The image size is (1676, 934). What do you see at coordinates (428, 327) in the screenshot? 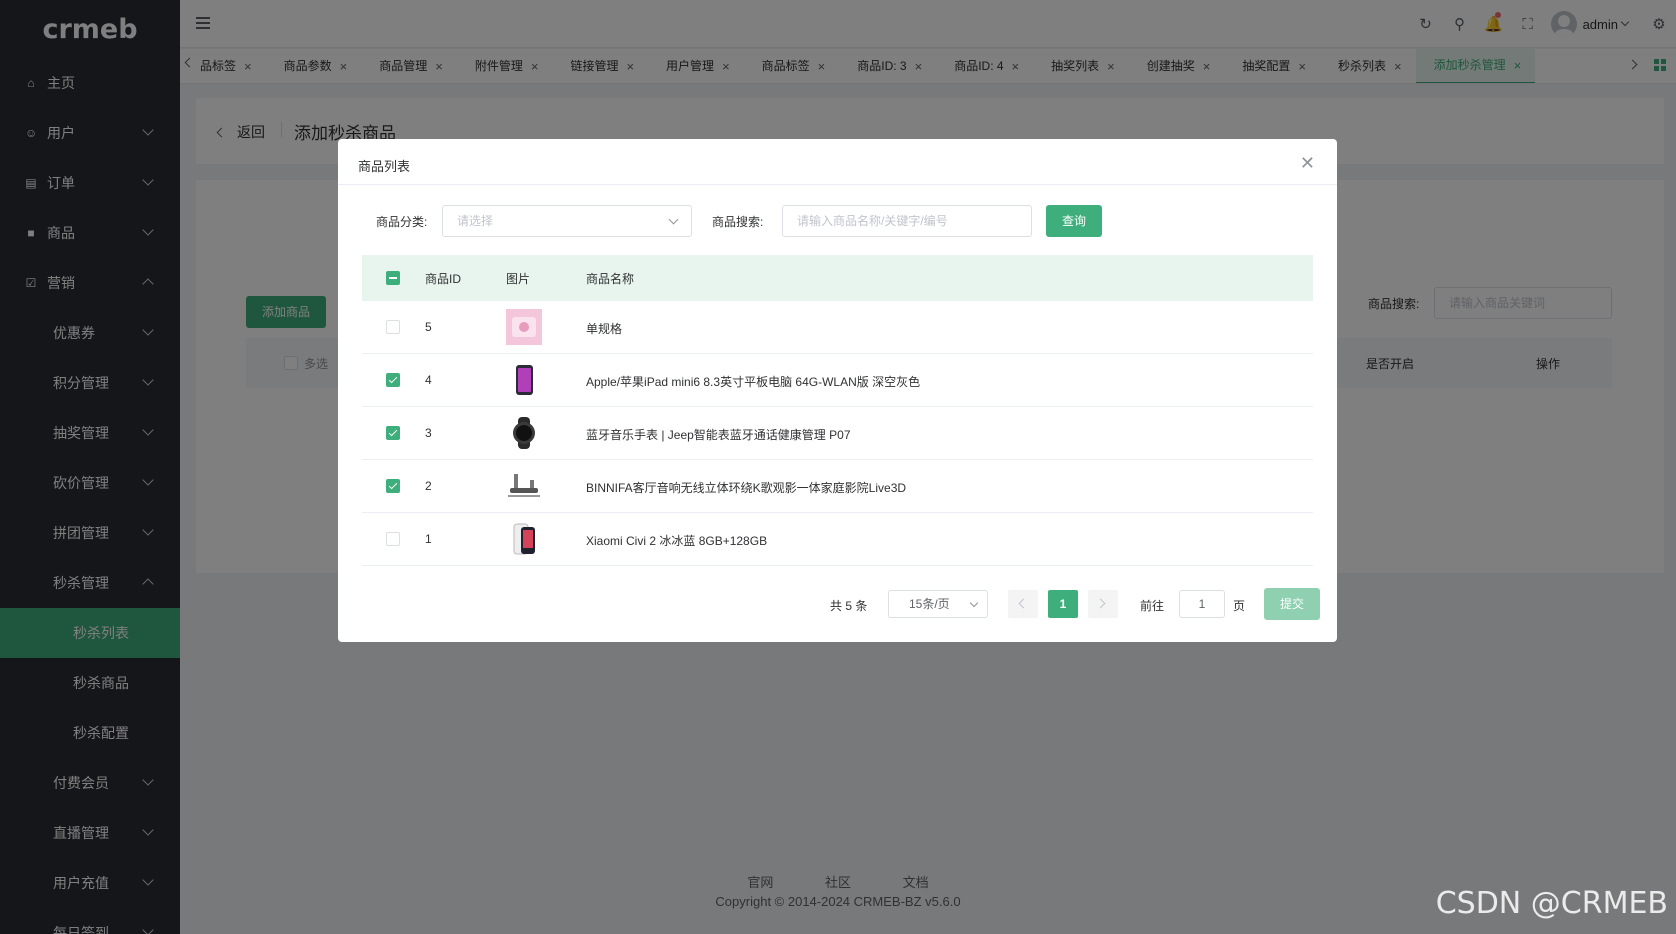
I see `product-id: 5` at bounding box center [428, 327].